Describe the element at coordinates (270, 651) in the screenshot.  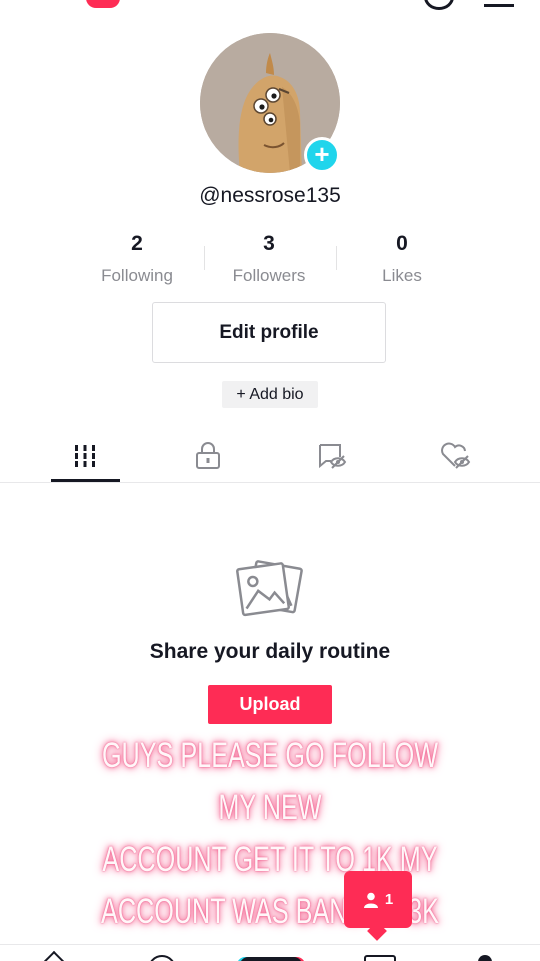
I see `empty-state-title: Share your daily routine` at that location.